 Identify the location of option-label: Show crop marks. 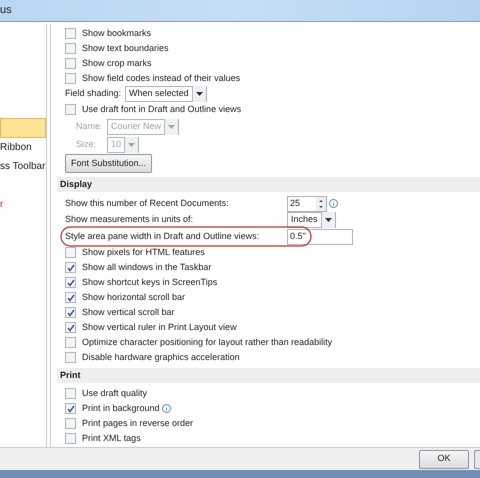
(117, 63).